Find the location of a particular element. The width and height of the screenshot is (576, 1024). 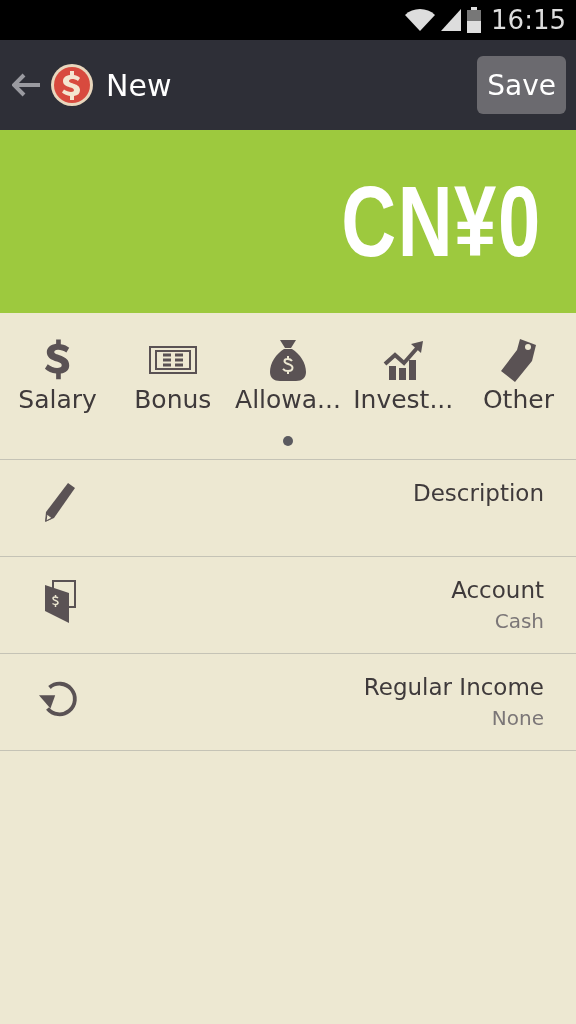

category-button: Salary is located at coordinates (58, 374).